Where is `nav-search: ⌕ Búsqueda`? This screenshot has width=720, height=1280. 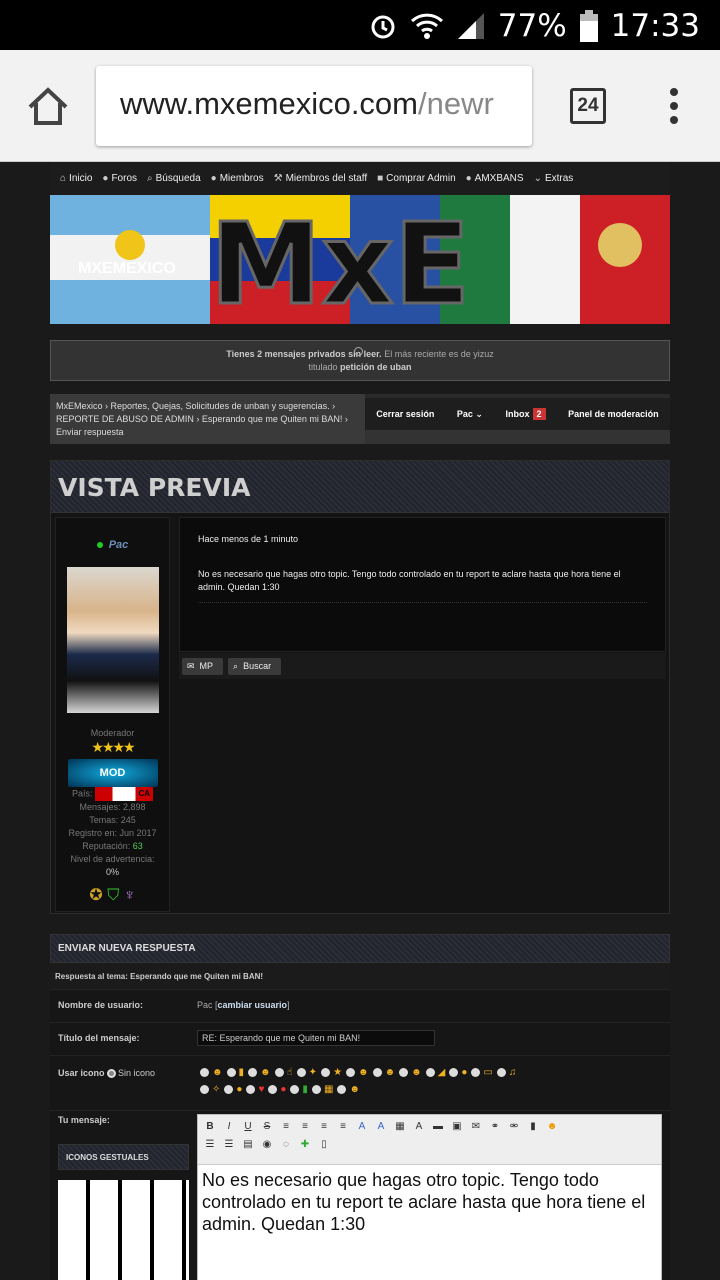
nav-search: ⌕ Búsqueda is located at coordinates (174, 178).